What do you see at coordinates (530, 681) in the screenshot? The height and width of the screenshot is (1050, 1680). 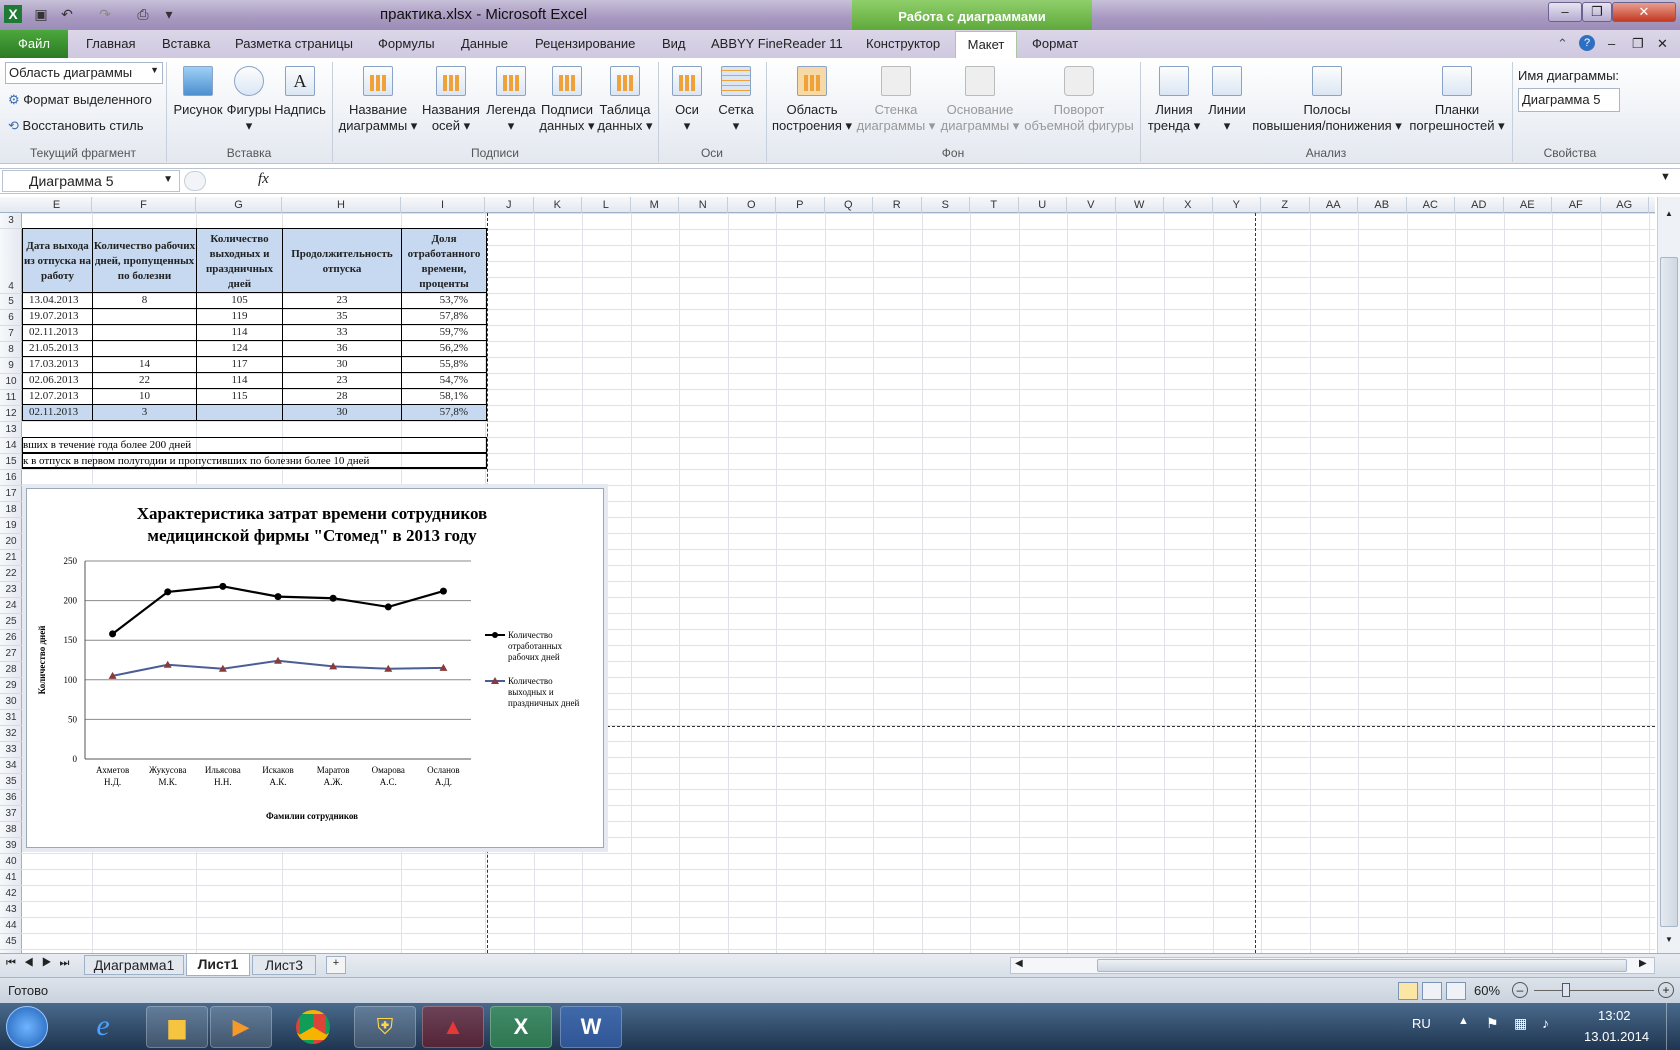 I see `legend-entry-text: Количество` at bounding box center [530, 681].